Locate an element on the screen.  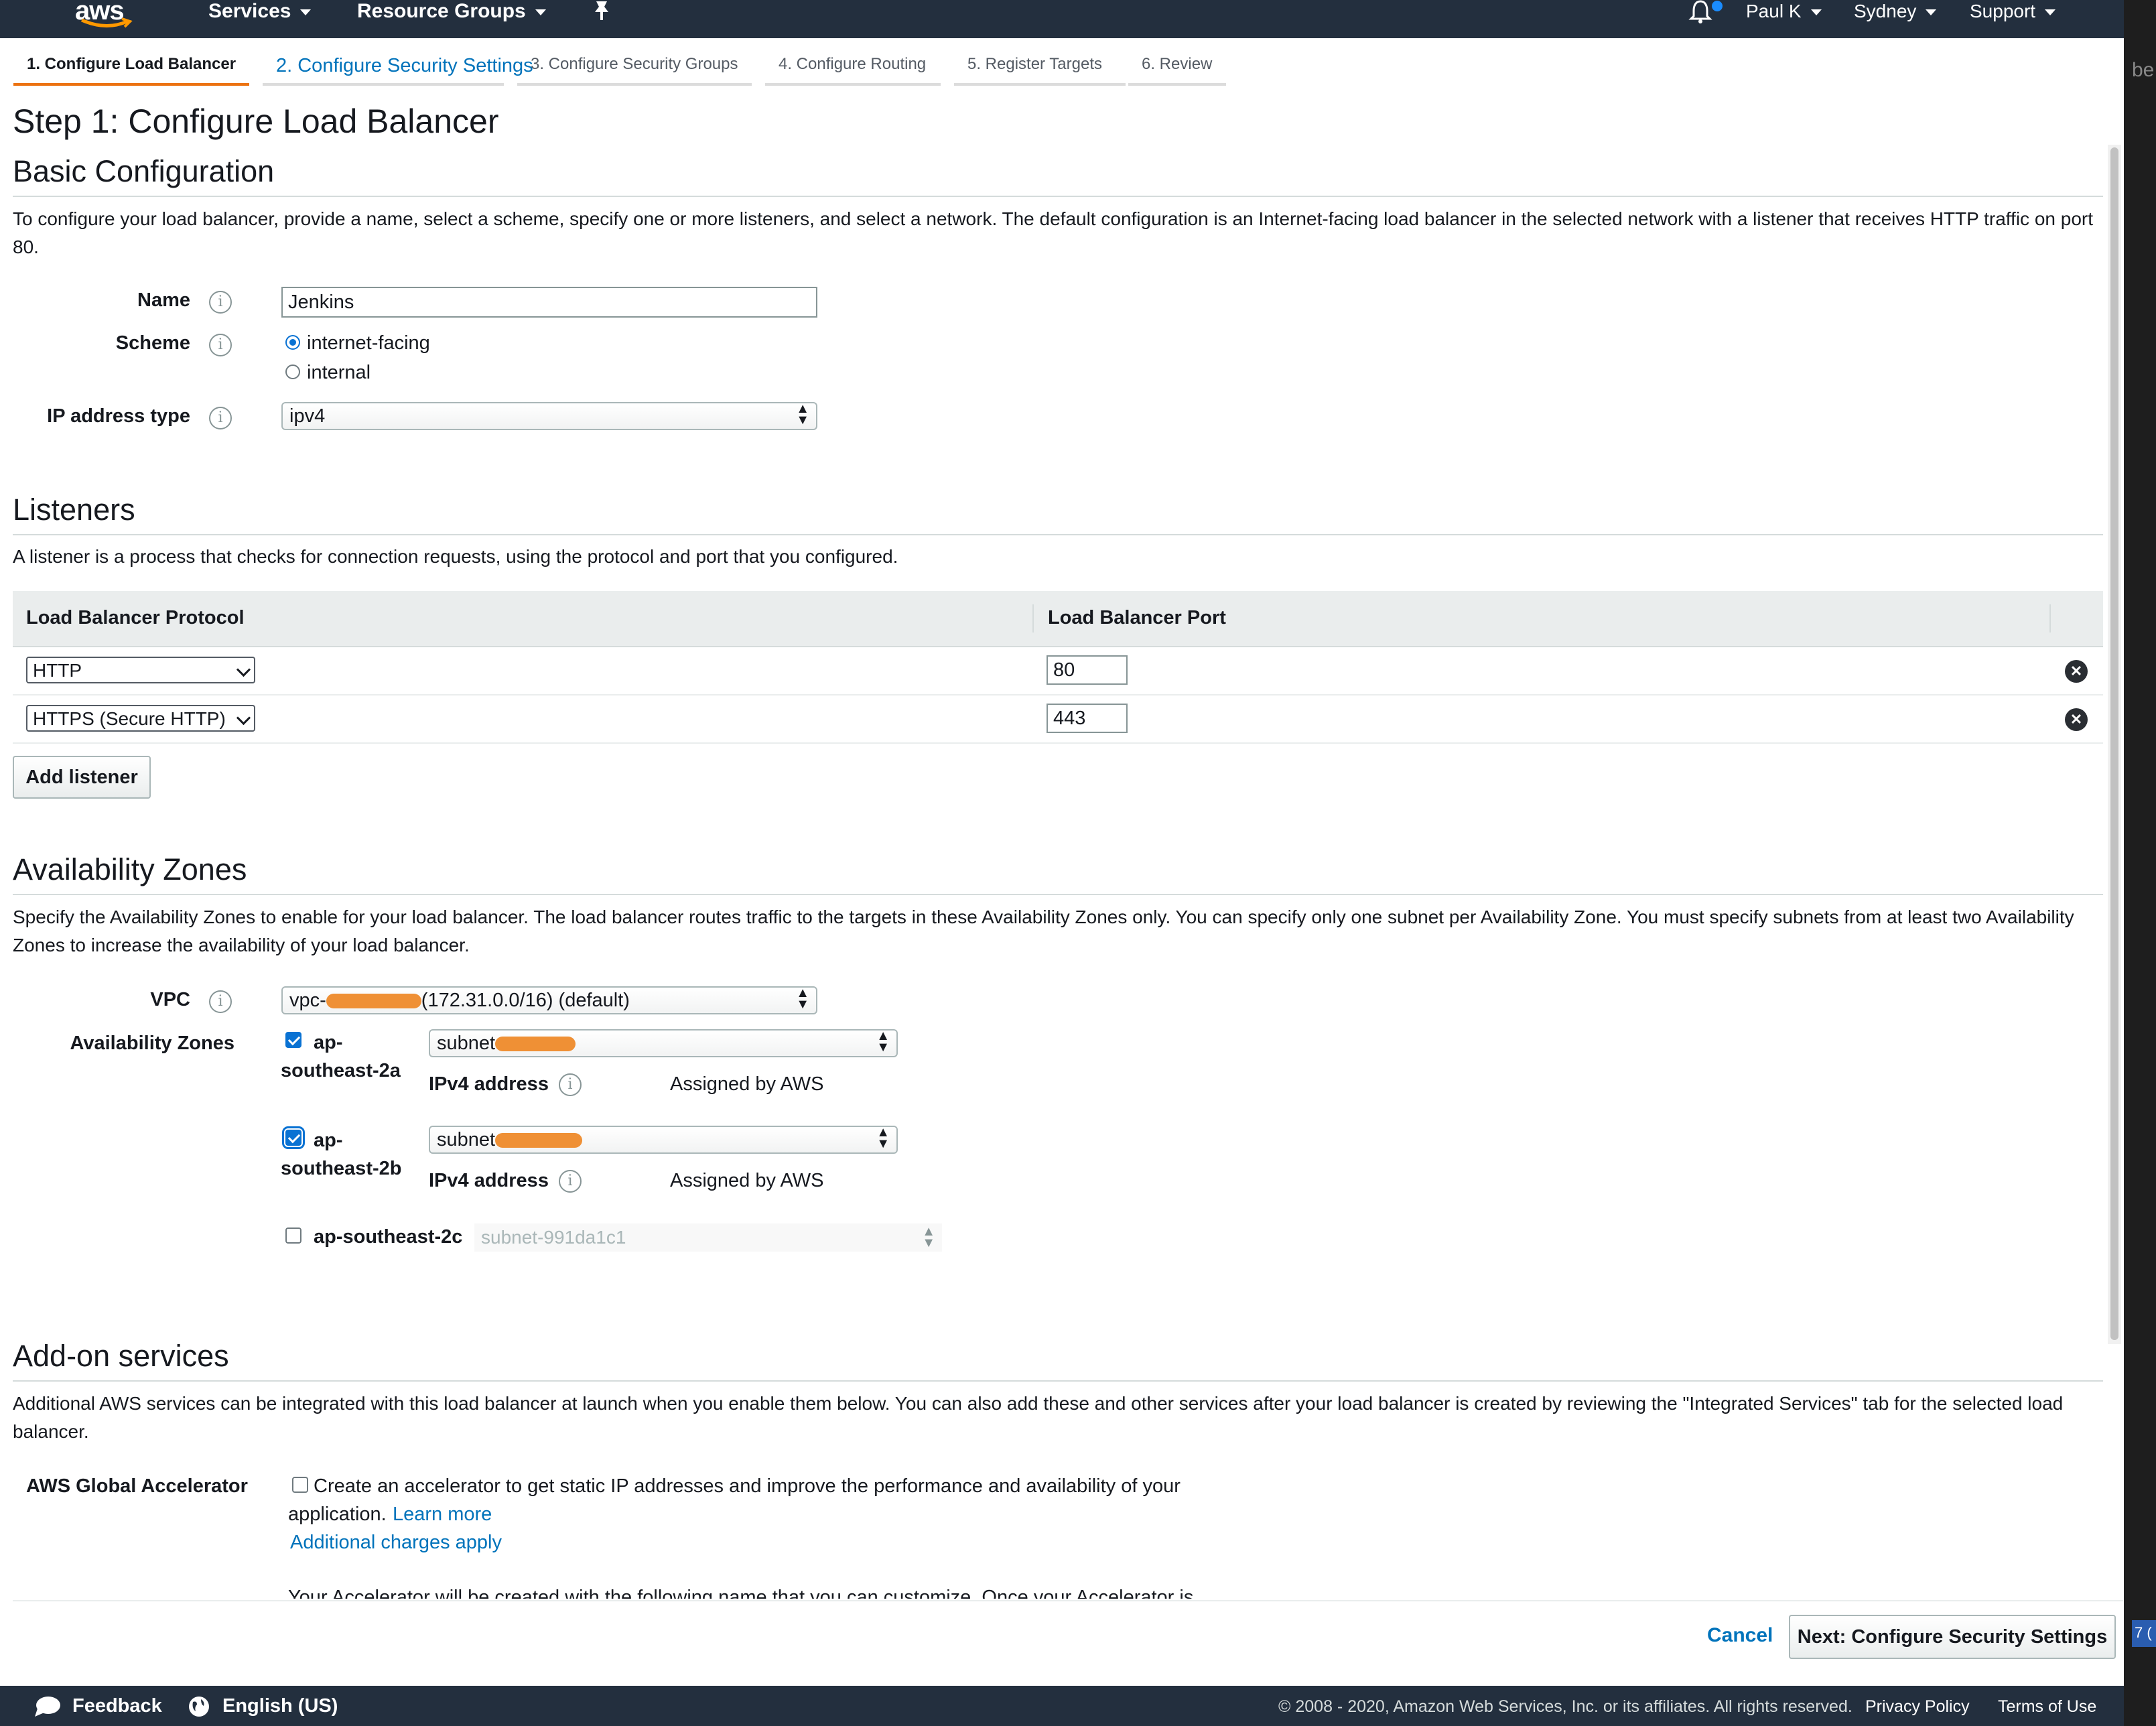
globe-icon is located at coordinates (199, 1707).